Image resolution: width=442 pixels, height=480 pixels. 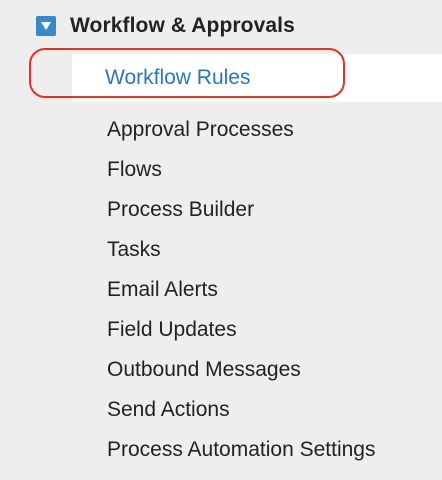 I want to click on nav-item-workflow-rules: Workflow Rules, so click(x=177, y=78).